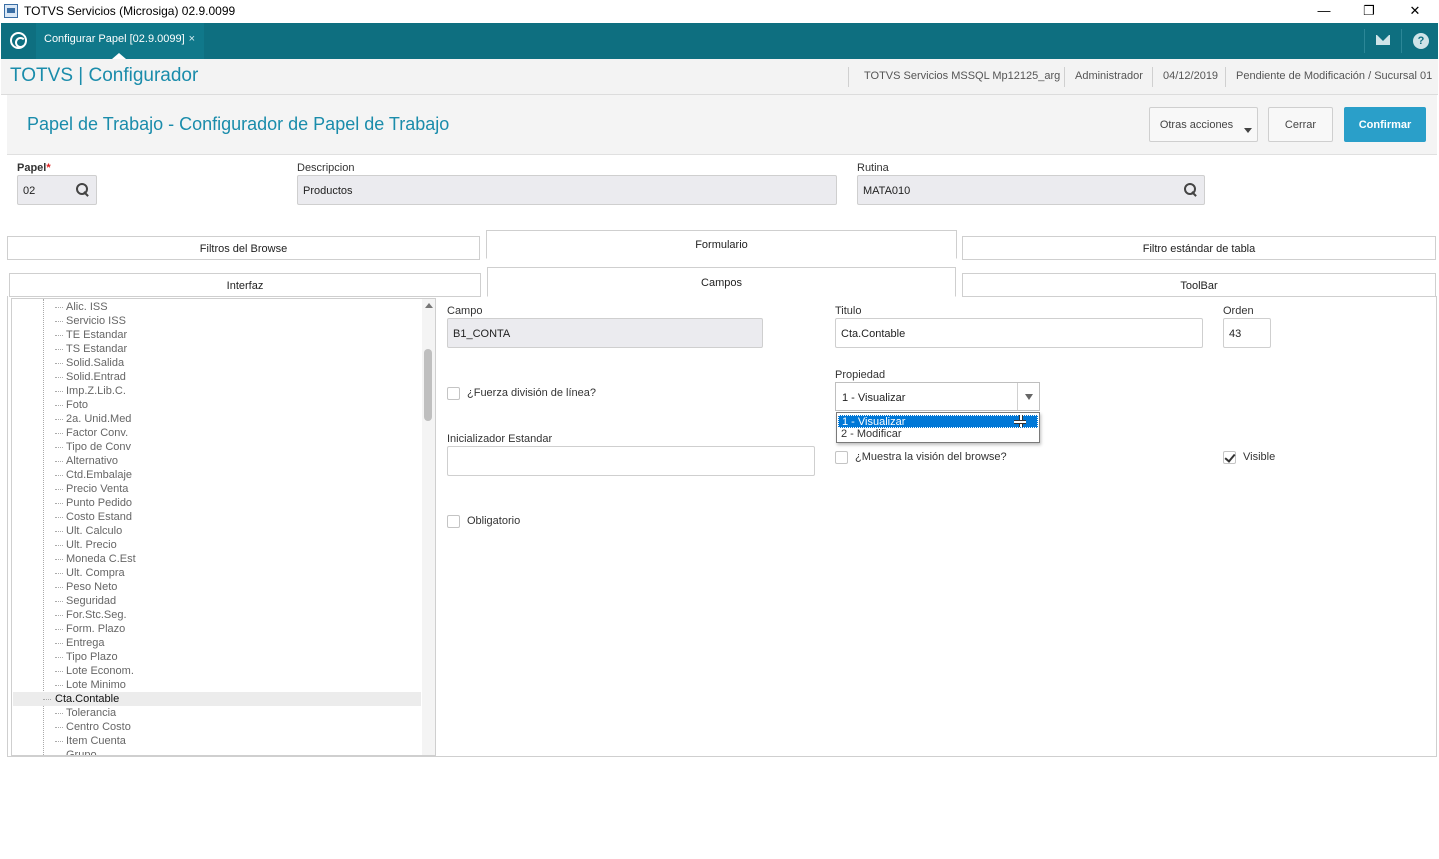 The height and width of the screenshot is (859, 1439). I want to click on rutina-input: MATA010, so click(1031, 190).